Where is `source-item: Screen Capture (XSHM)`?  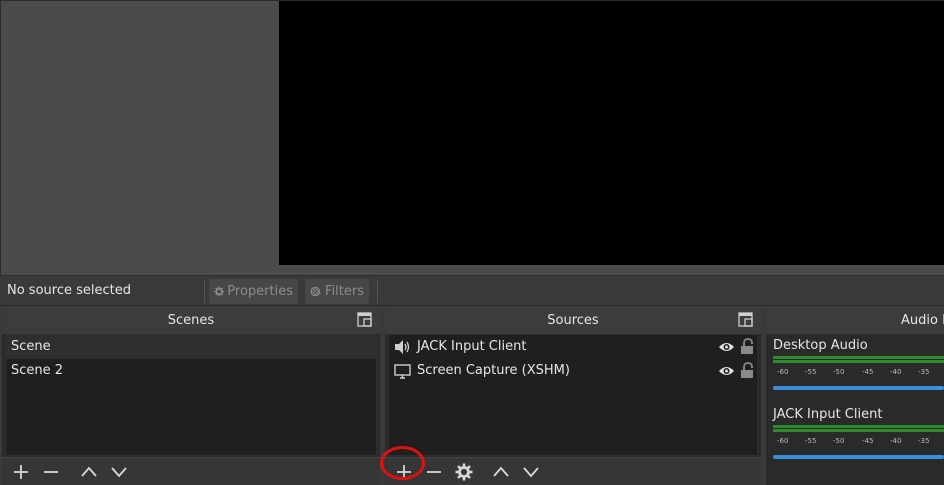
source-item: Screen Capture (XSHM) is located at coordinates (573, 371).